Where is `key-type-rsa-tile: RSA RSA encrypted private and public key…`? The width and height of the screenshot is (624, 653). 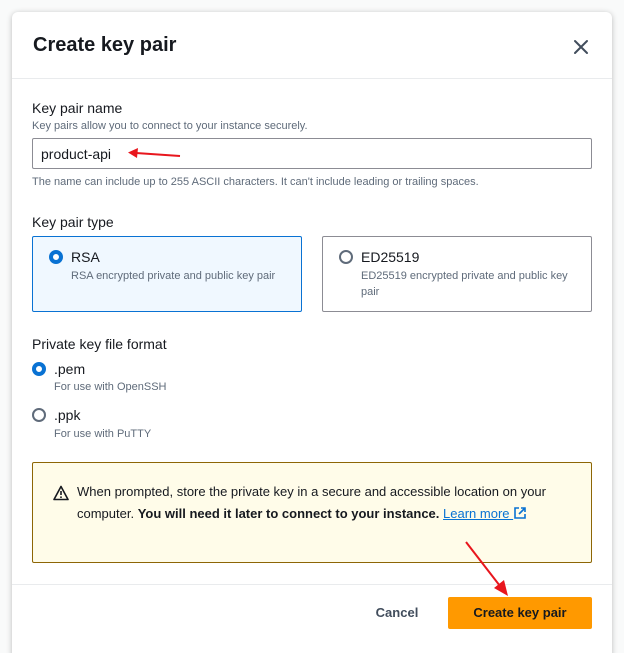
key-type-rsa-tile: RSA RSA encrypted private and public key… is located at coordinates (167, 274).